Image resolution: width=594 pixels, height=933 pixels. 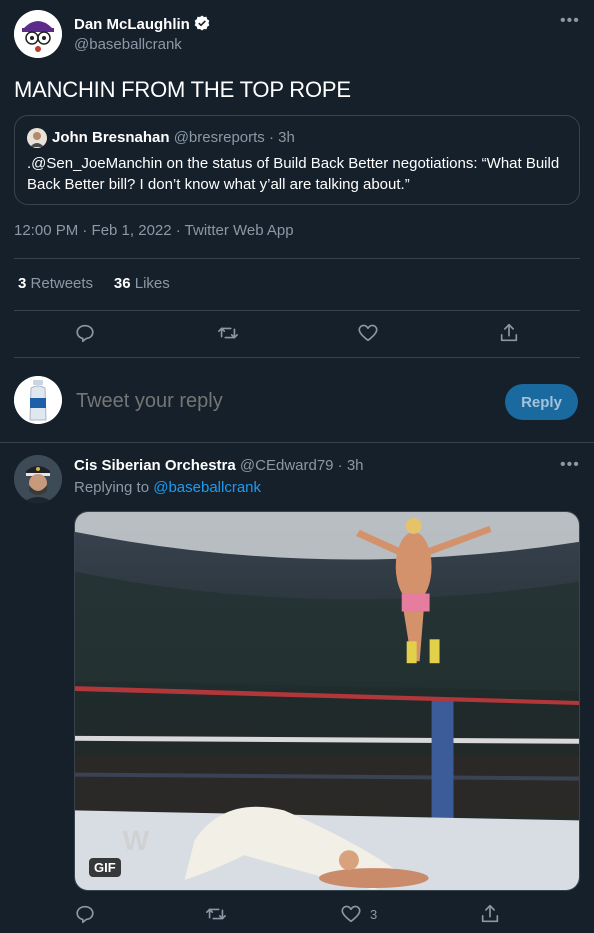 What do you see at coordinates (38, 479) in the screenshot?
I see `reply-author-avatar` at bounding box center [38, 479].